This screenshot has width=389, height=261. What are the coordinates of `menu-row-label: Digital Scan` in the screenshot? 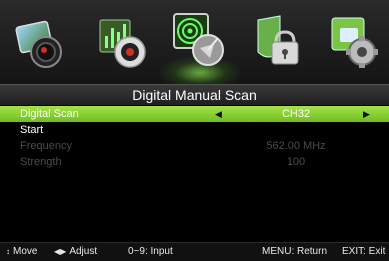 It's located at (49, 114).